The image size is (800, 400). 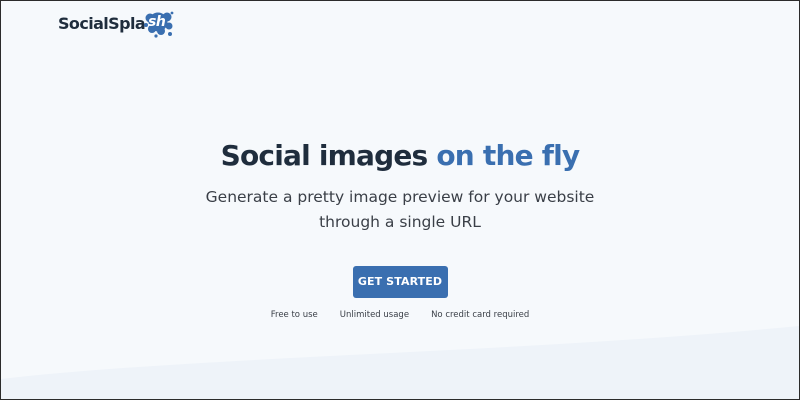 I want to click on logo-splash-badge: sh, so click(x=158, y=24).